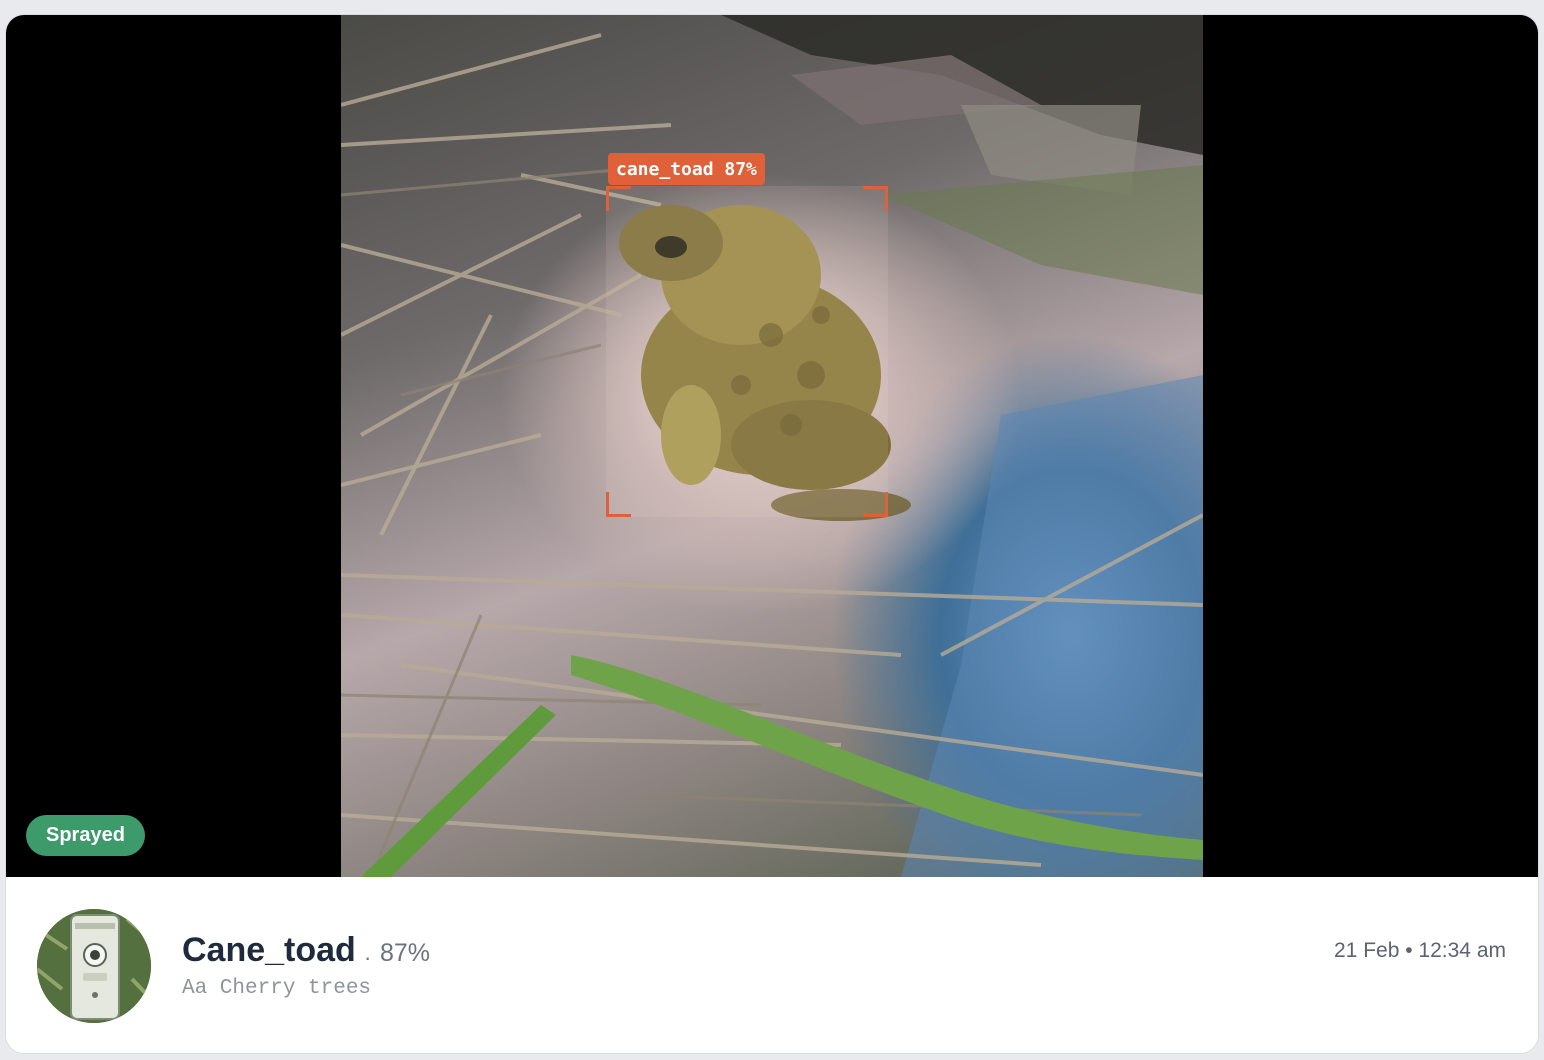 The height and width of the screenshot is (1060, 1544). Describe the element at coordinates (405, 953) in the screenshot. I see `confidence-score: 87%` at that location.